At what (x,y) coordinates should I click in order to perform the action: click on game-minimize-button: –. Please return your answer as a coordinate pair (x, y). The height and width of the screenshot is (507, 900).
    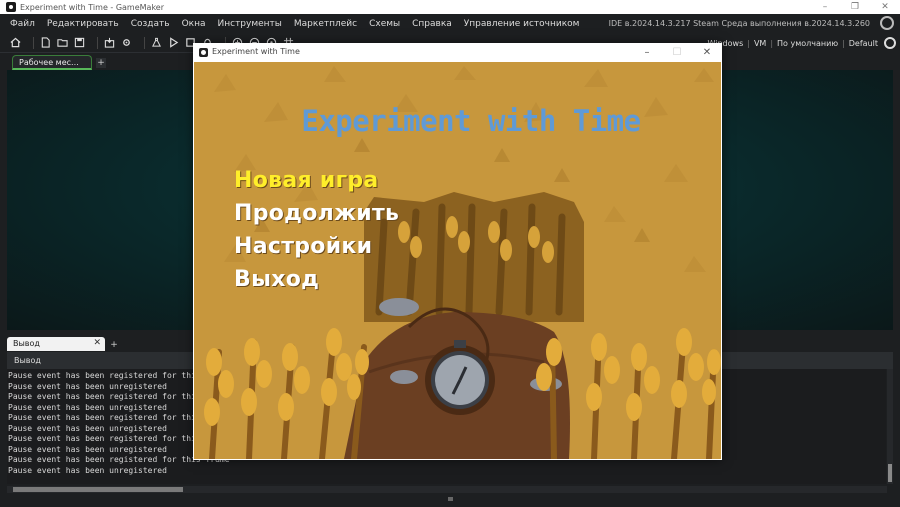
    Looking at the image, I should click on (647, 52).